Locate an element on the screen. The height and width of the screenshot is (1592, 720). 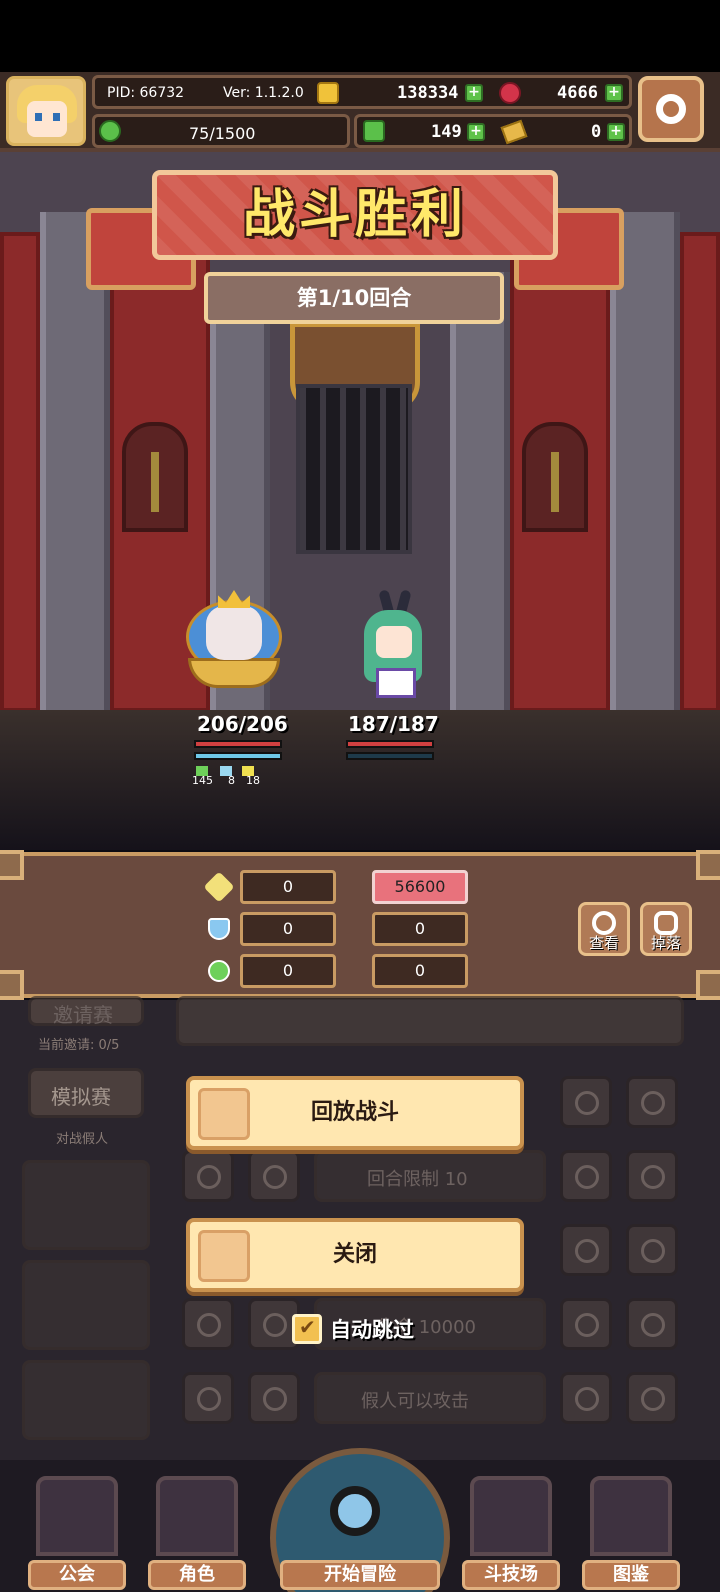
view-button: 查看 is located at coordinates (604, 929).